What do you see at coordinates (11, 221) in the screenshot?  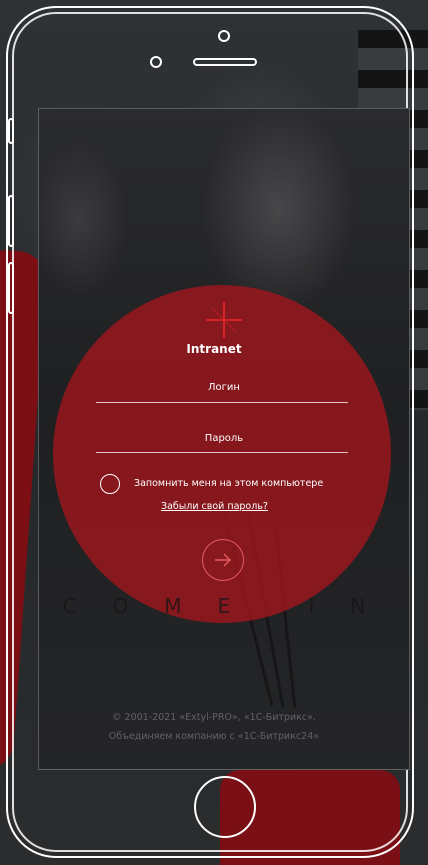 I see `phone-volume-up` at bounding box center [11, 221].